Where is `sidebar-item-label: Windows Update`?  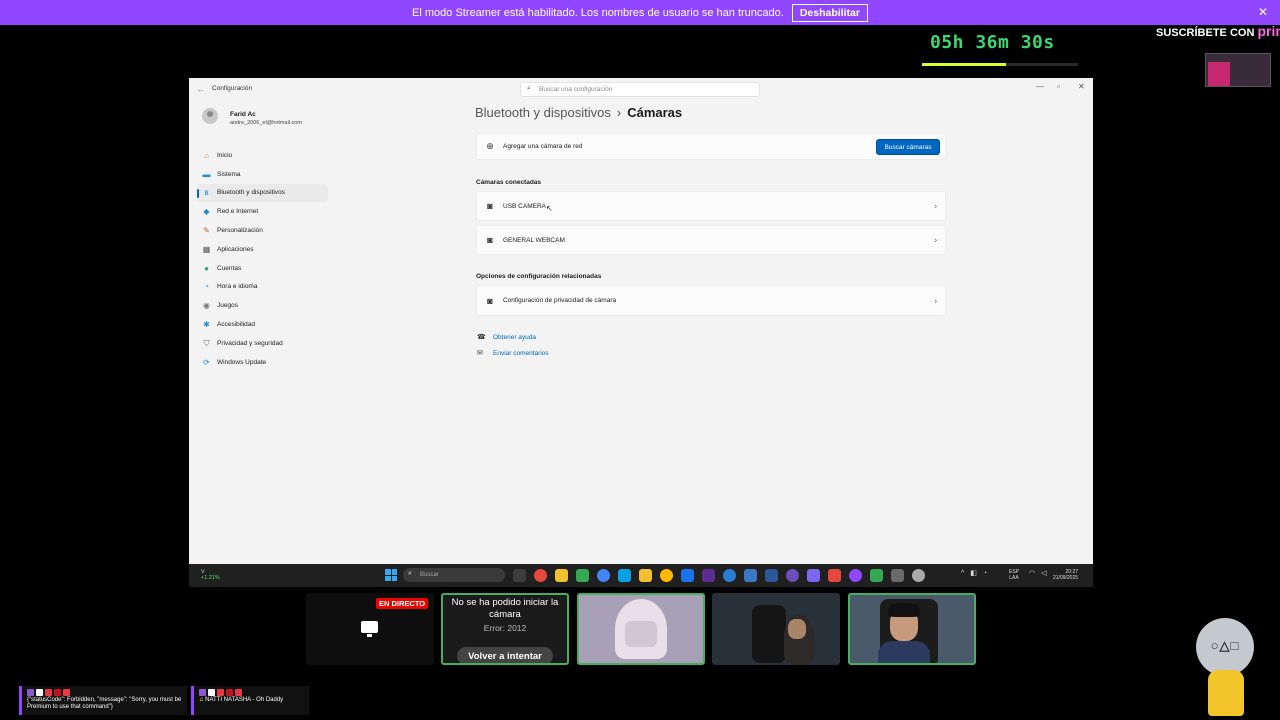 sidebar-item-label: Windows Update is located at coordinates (242, 362).